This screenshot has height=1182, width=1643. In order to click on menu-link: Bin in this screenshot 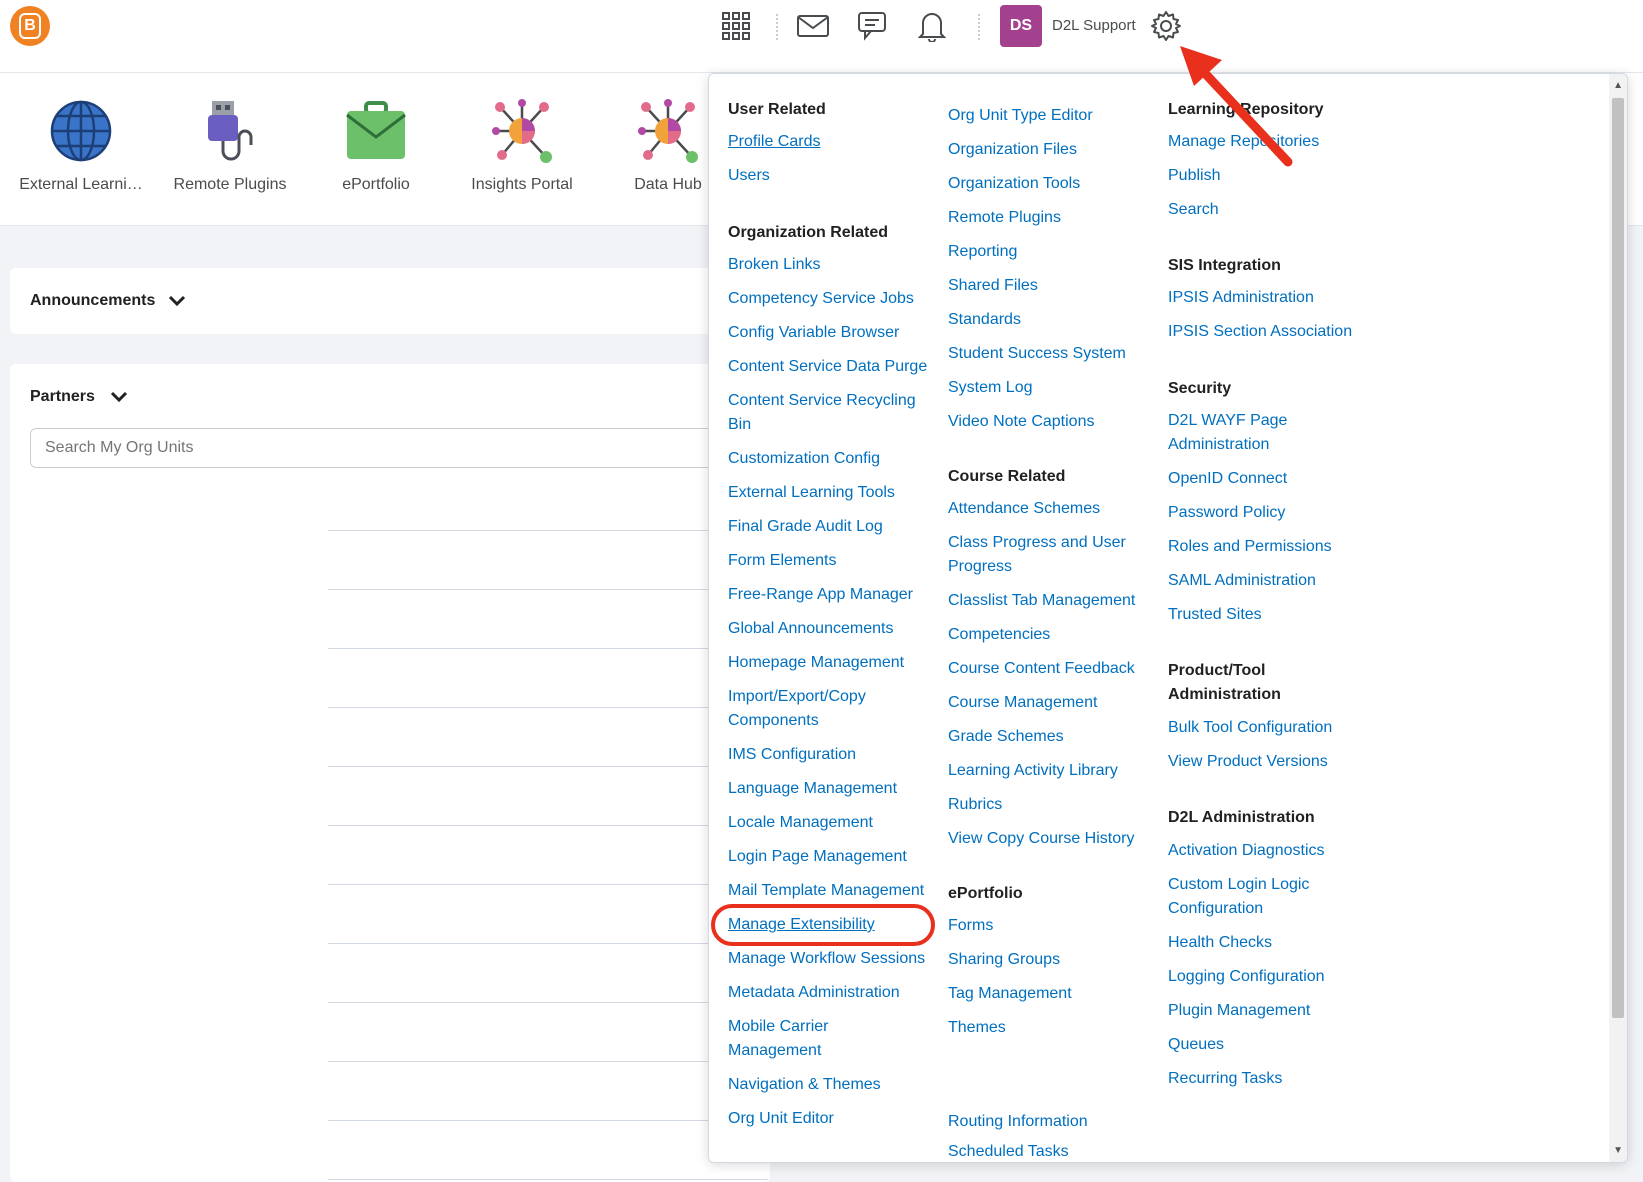, I will do `click(739, 425)`.